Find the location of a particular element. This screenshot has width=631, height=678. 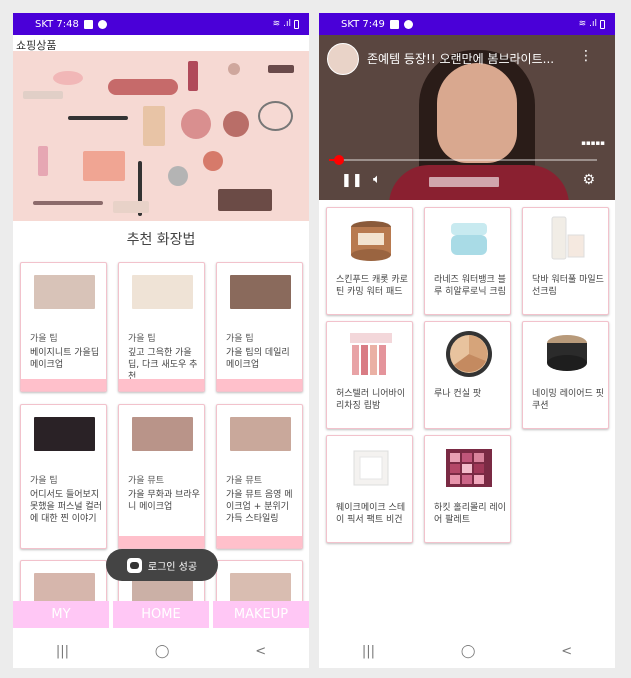

progress-knob-icon is located at coordinates (339, 160).